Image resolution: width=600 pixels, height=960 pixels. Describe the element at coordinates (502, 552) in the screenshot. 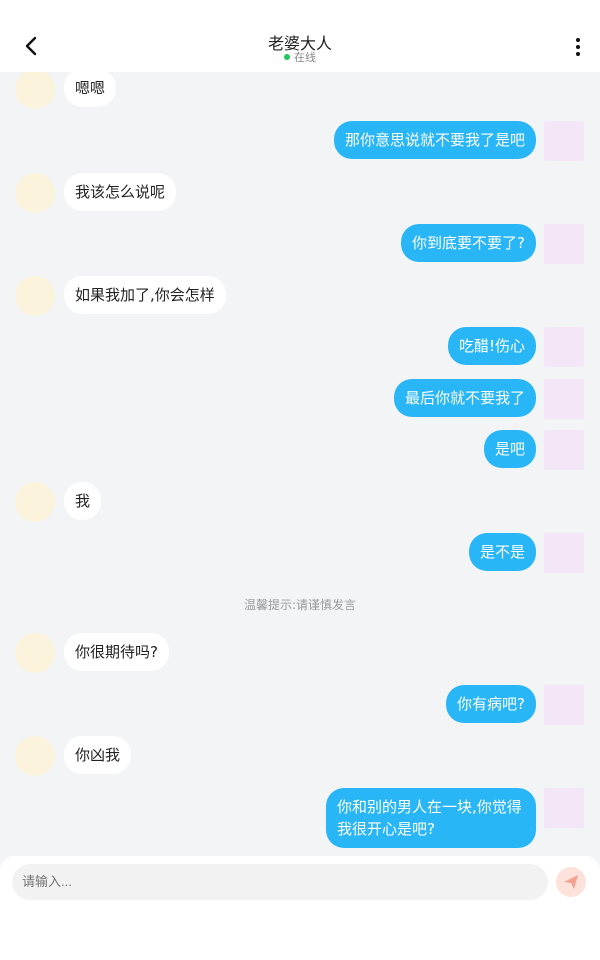

I see `message-bubble-sent: 是不是` at that location.